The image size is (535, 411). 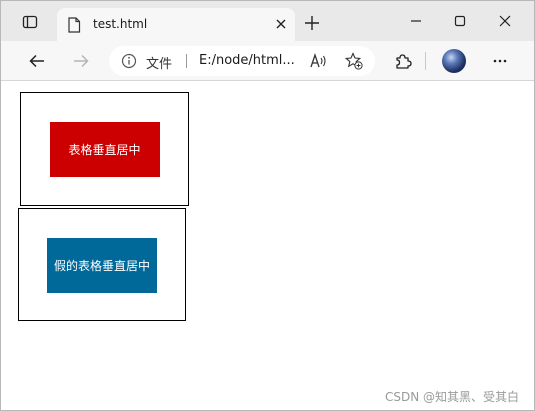 I want to click on back-button, so click(x=37, y=61).